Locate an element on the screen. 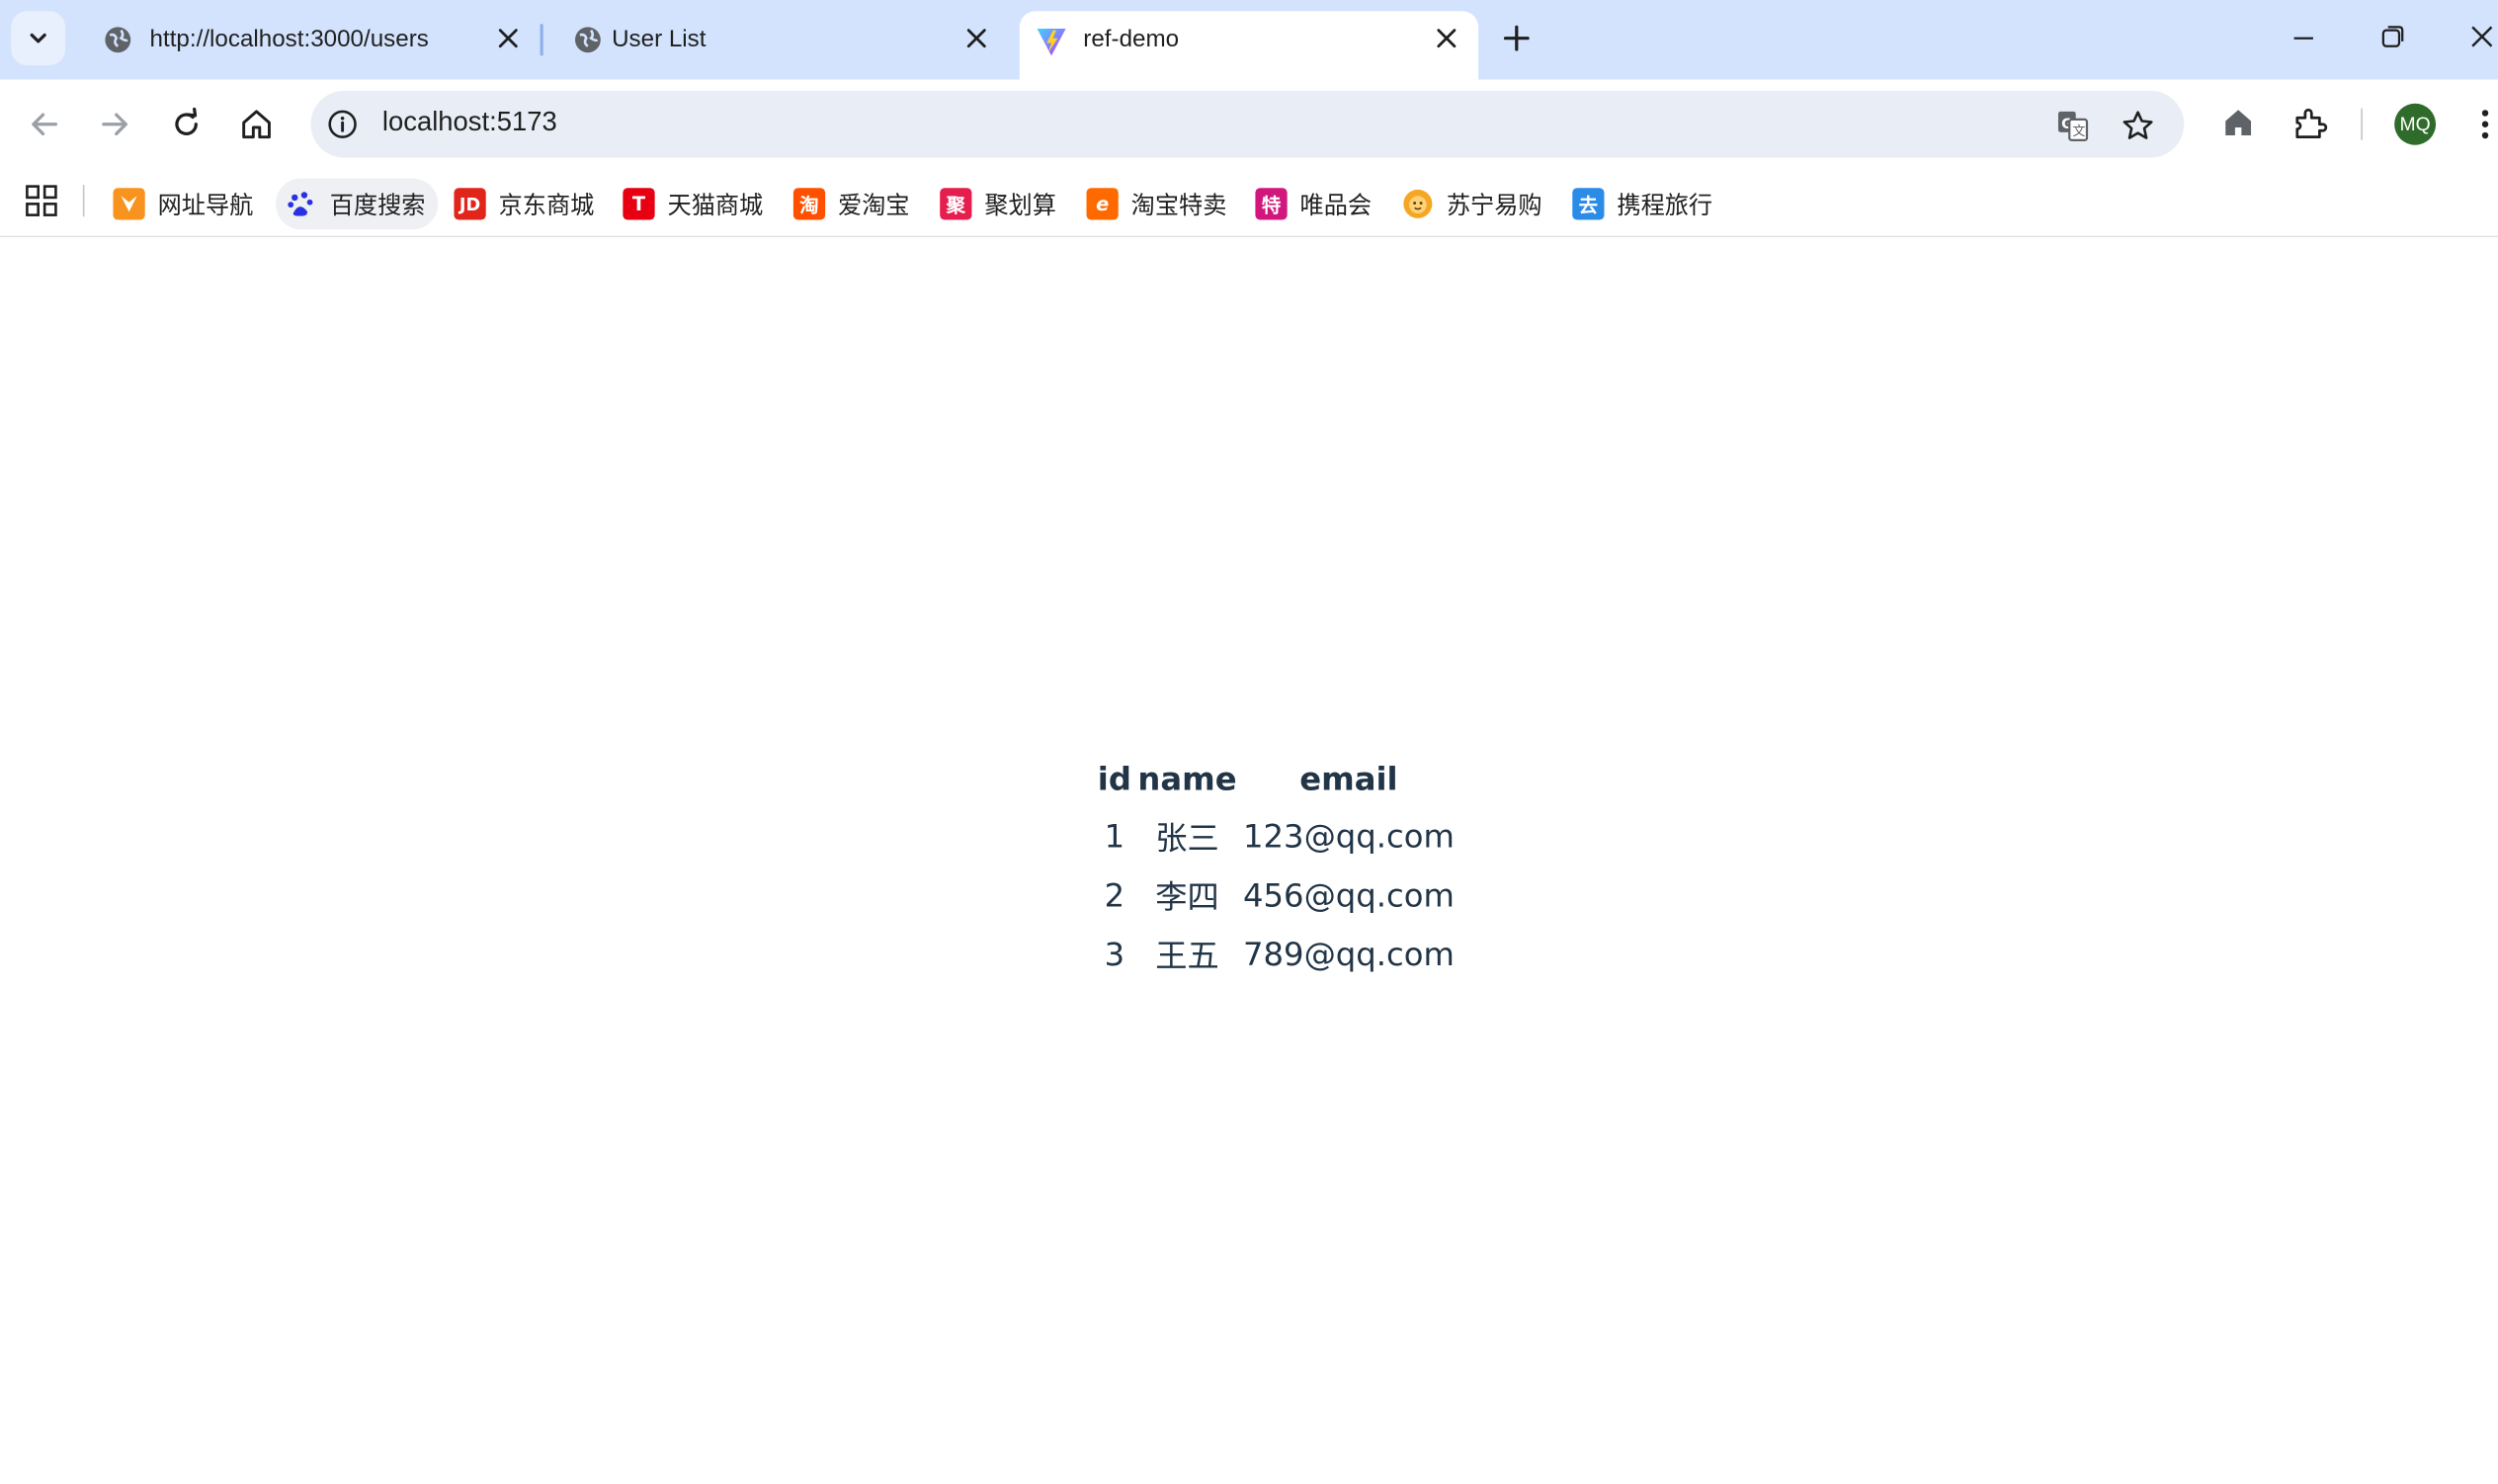 The height and width of the screenshot is (1484, 2498). chevron-down-icon is located at coordinates (38, 38).